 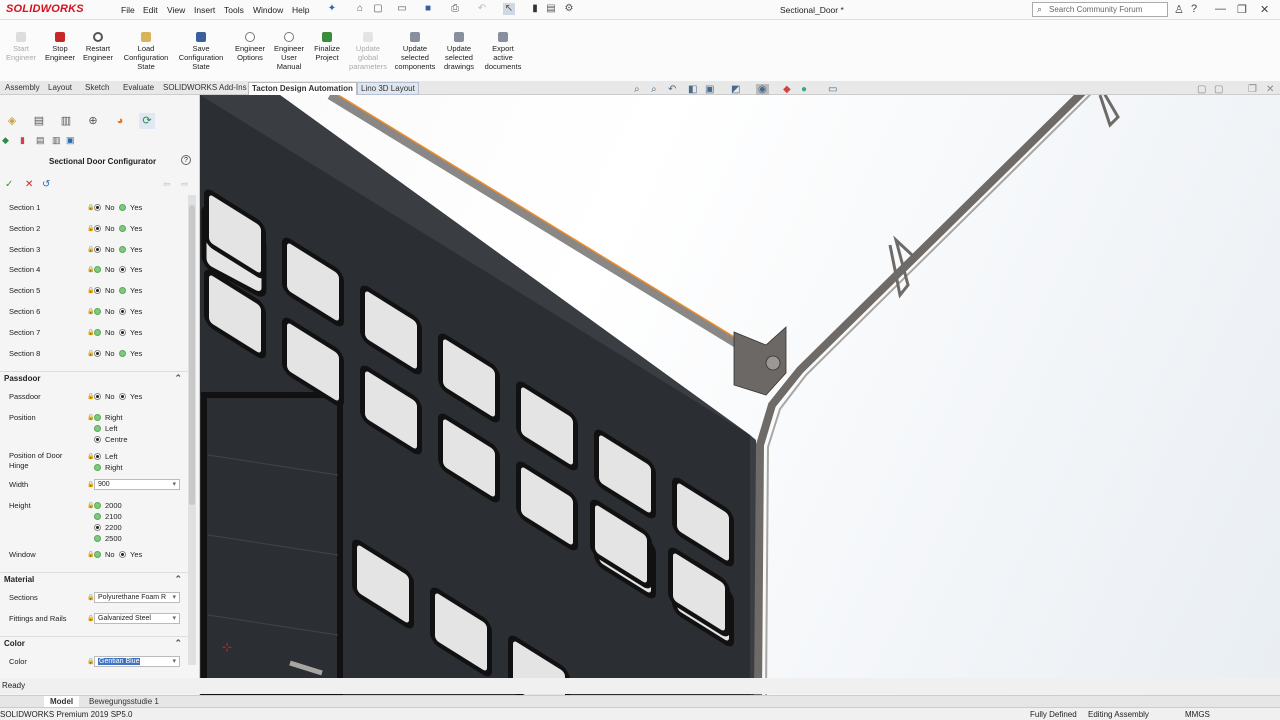 What do you see at coordinates (97, 439) in the screenshot?
I see `position-centre-radio` at bounding box center [97, 439].